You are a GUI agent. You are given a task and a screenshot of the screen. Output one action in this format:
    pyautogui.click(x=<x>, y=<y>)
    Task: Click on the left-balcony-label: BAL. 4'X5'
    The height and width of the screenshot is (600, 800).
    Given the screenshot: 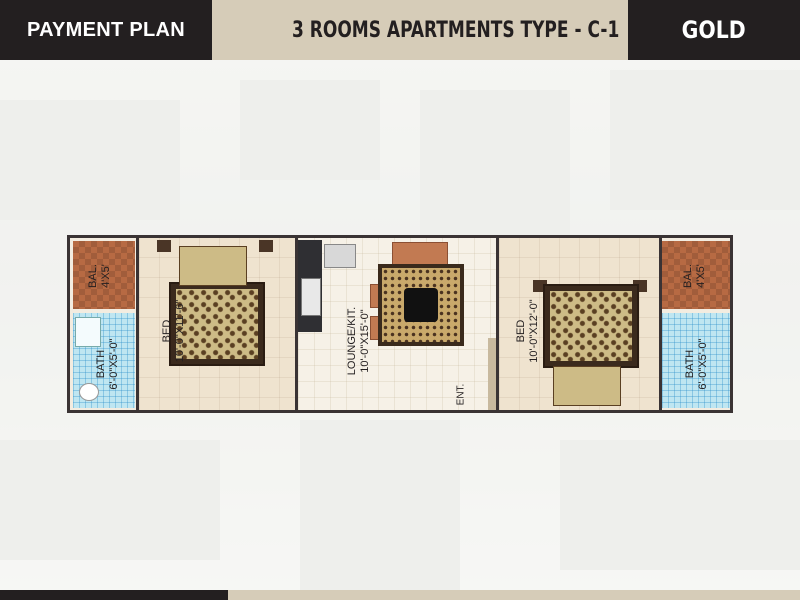 What is the action you would take?
    pyautogui.click(x=100, y=276)
    